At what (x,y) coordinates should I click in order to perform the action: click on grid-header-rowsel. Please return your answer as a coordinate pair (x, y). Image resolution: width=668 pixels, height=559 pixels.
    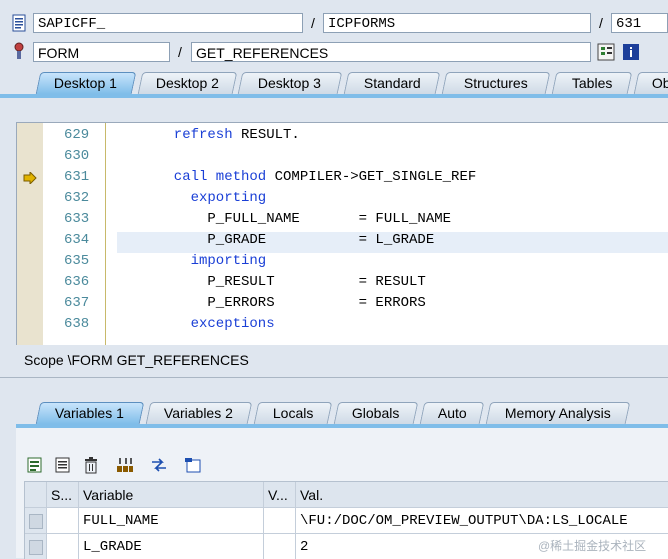
    Looking at the image, I should click on (36, 495).